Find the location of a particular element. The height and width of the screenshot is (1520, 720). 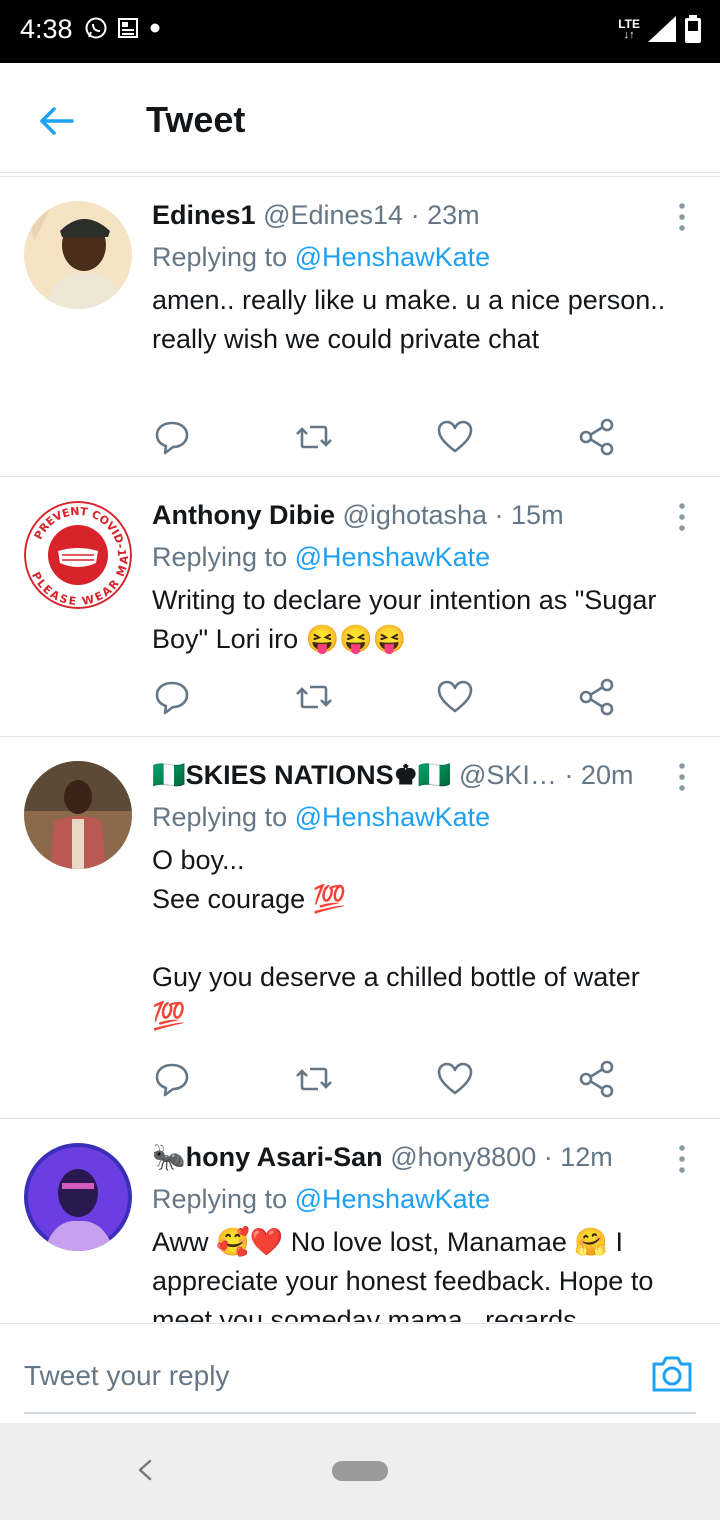

tweet-header: 🐜hony Asari-San @hony8800 · 12m is located at coordinates (406, 1157).